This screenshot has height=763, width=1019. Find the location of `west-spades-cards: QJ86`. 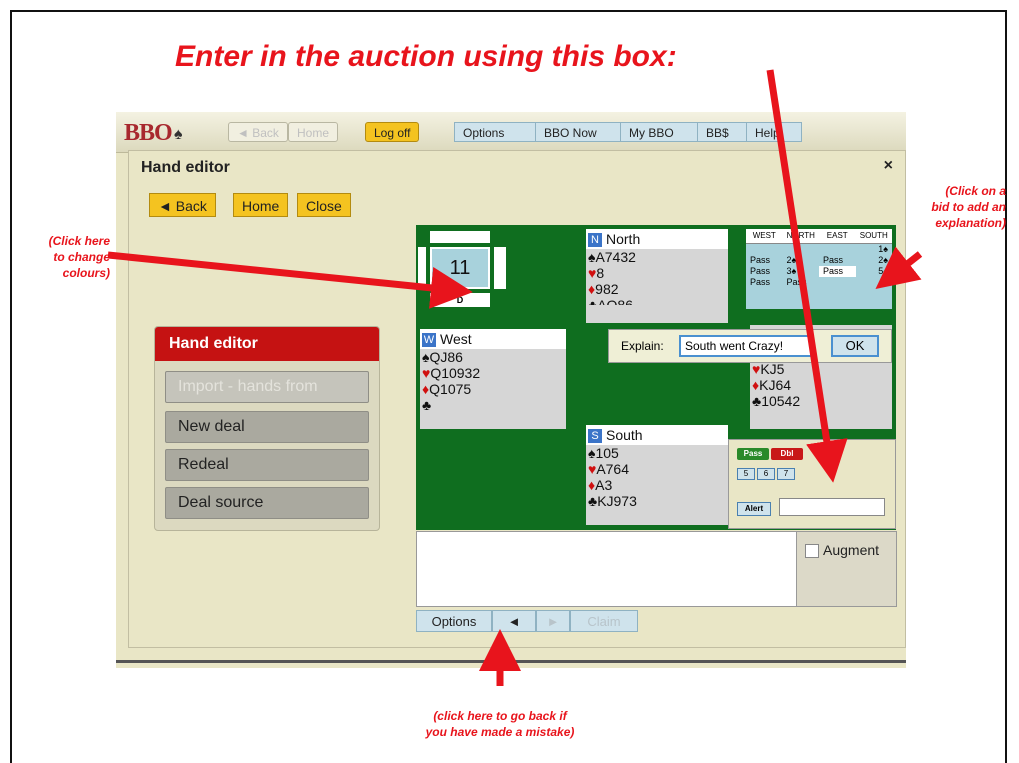

west-spades-cards: QJ86 is located at coordinates (446, 357).